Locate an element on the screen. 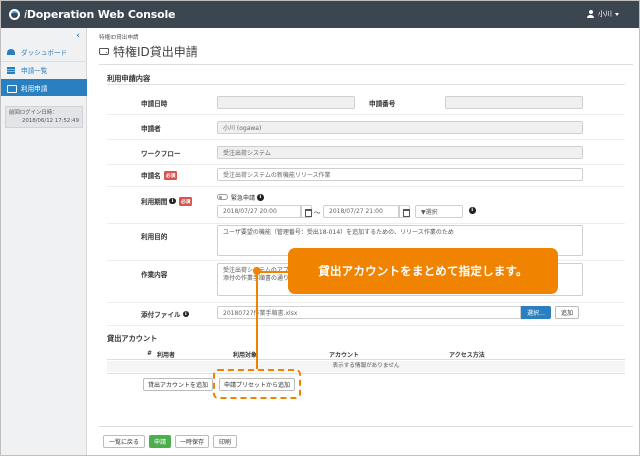 The width and height of the screenshot is (640, 456). brand-mark-icon is located at coordinates (14, 14).